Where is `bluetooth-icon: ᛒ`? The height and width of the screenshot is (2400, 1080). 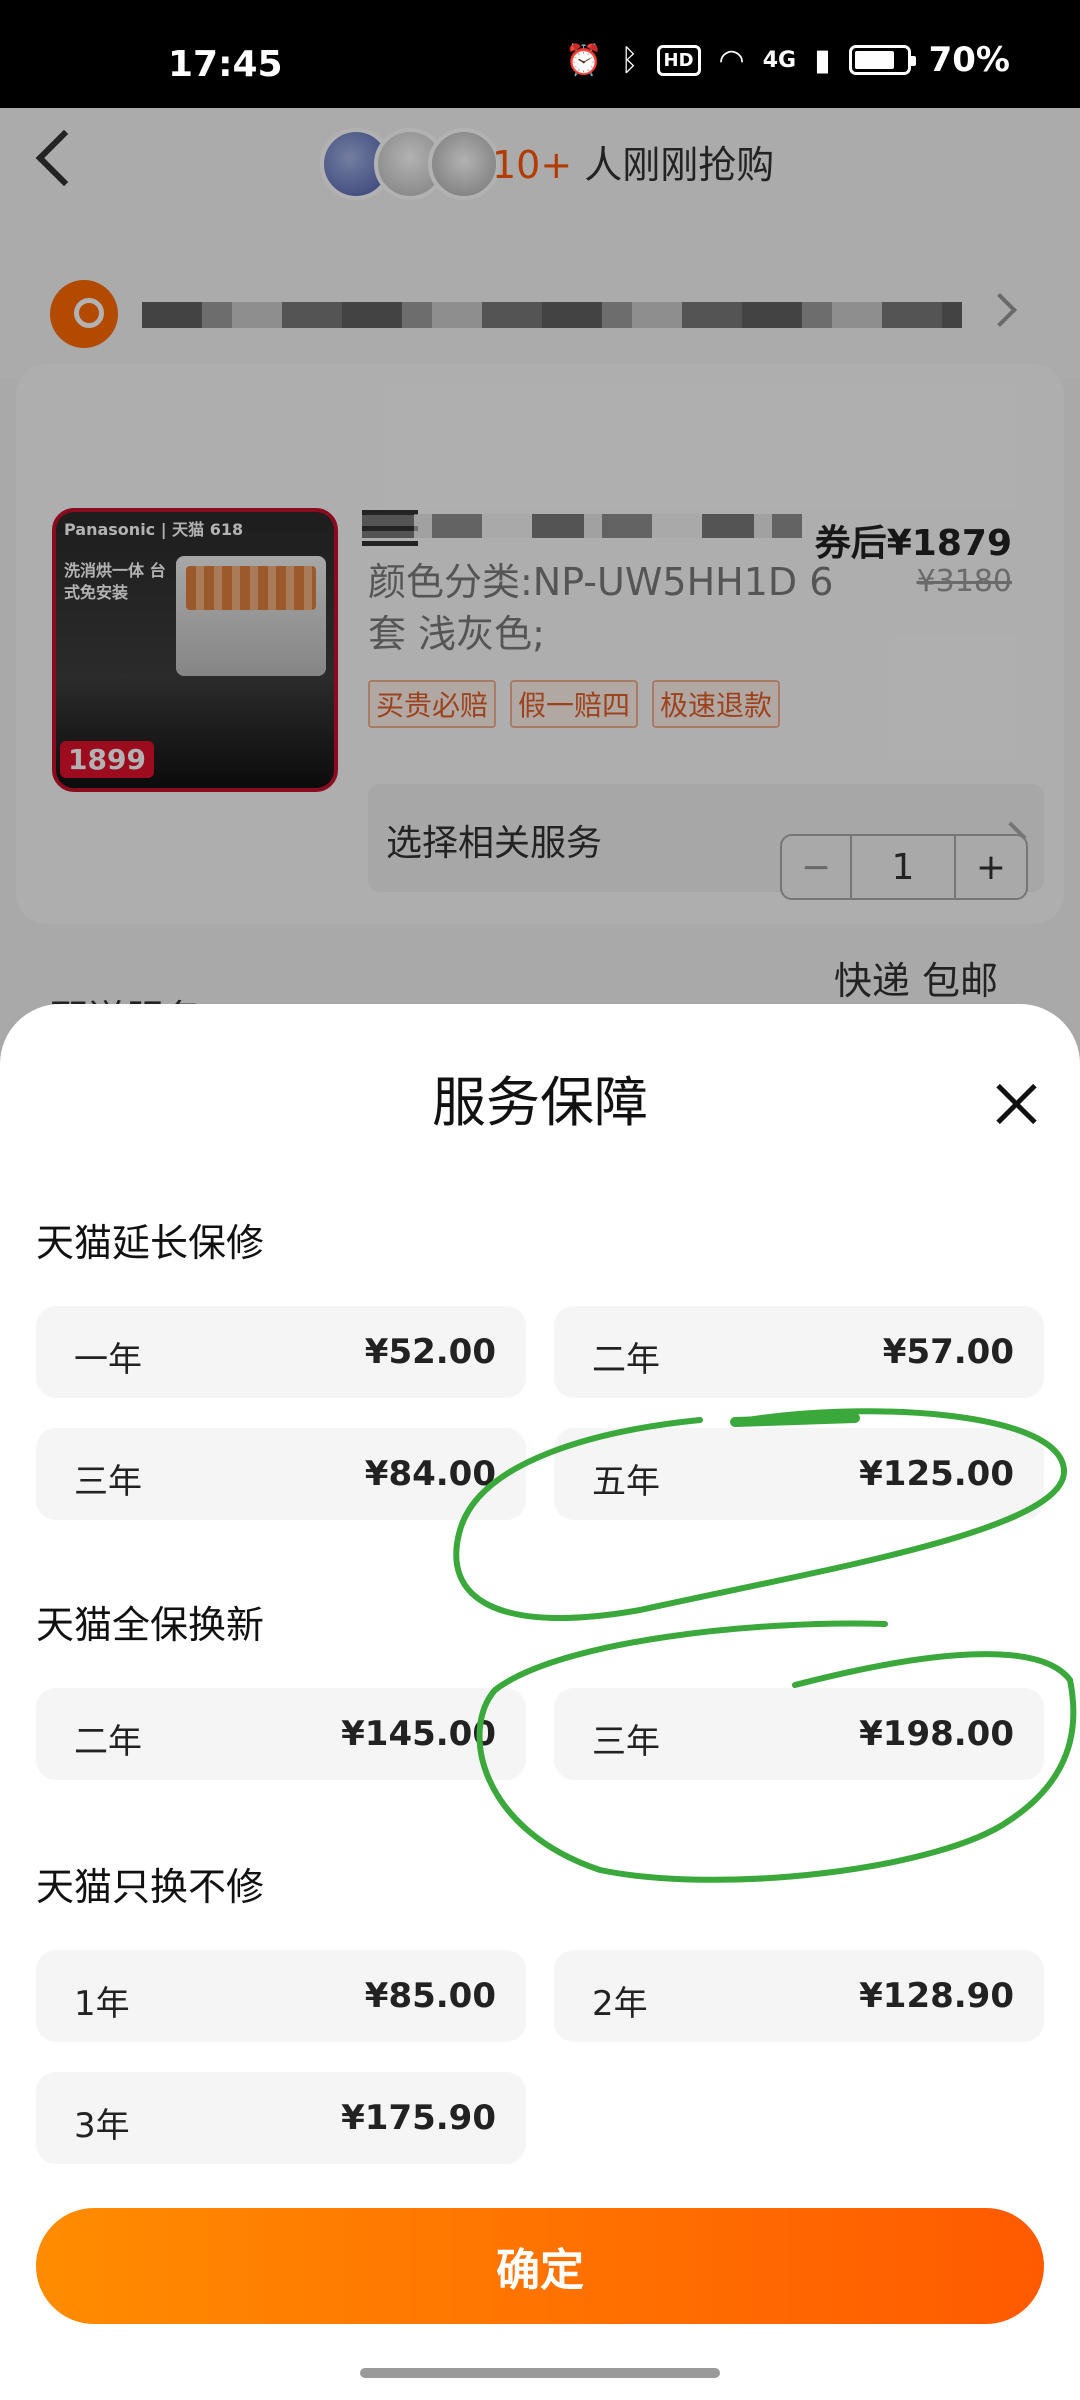
bluetooth-icon: ᛒ is located at coordinates (629, 60).